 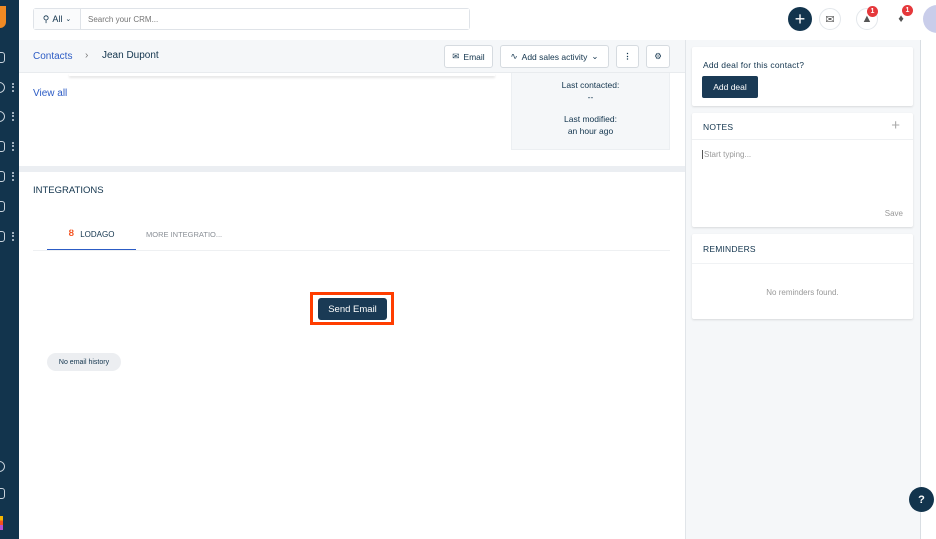 What do you see at coordinates (2, 57) in the screenshot?
I see `nav-contacts-icon` at bounding box center [2, 57].